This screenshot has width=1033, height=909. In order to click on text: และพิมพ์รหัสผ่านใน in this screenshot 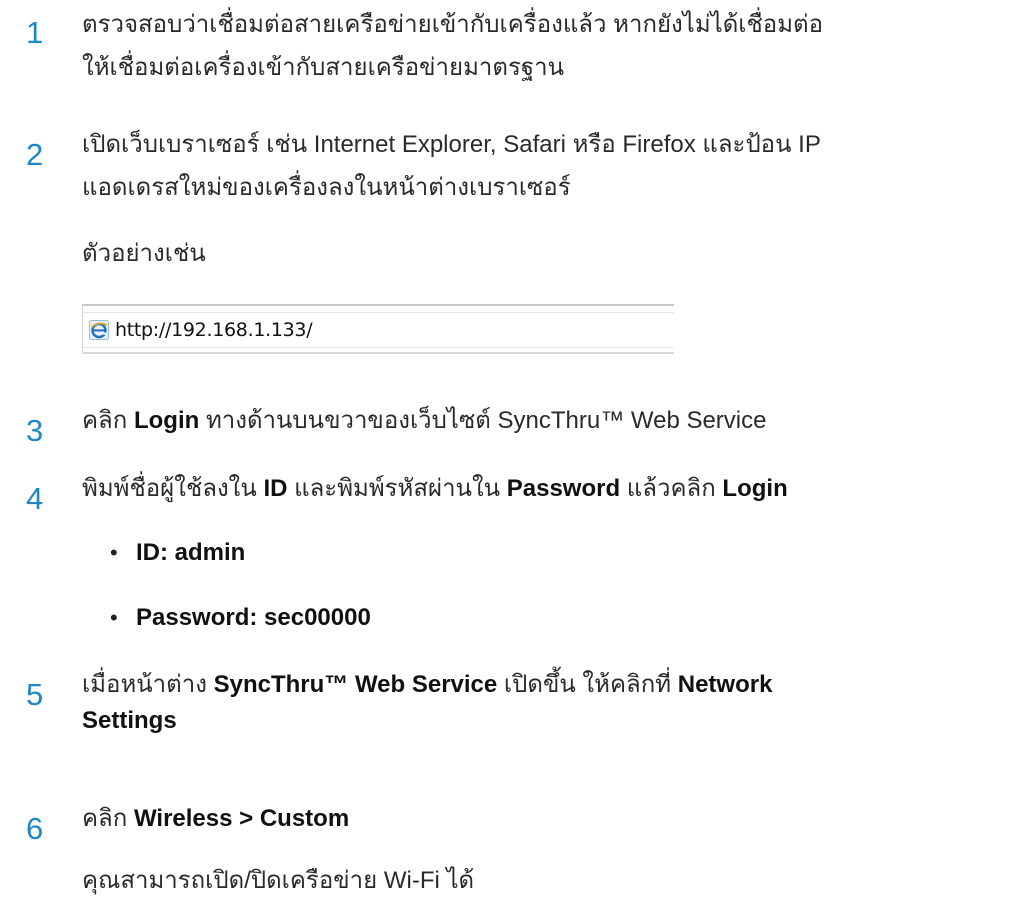, I will do `click(397, 488)`.